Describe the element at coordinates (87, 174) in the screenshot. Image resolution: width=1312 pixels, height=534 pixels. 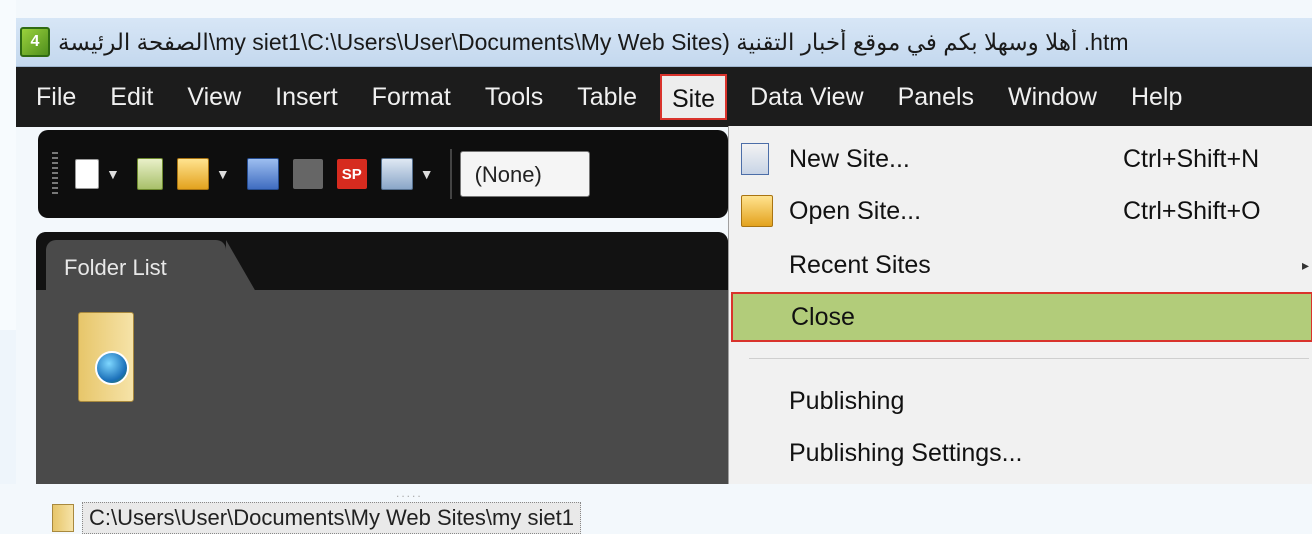
I see `new-page-icon` at that location.